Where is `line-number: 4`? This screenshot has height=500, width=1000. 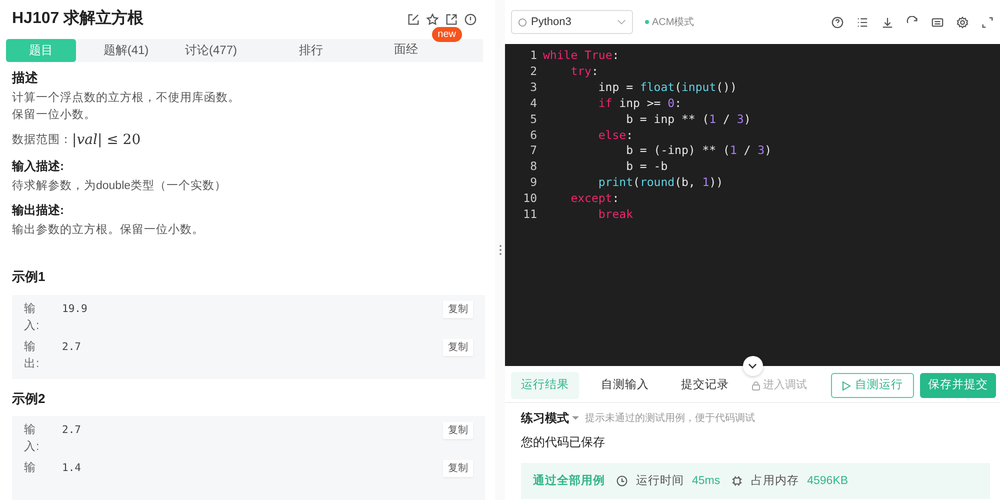 line-number: 4 is located at coordinates (533, 104).